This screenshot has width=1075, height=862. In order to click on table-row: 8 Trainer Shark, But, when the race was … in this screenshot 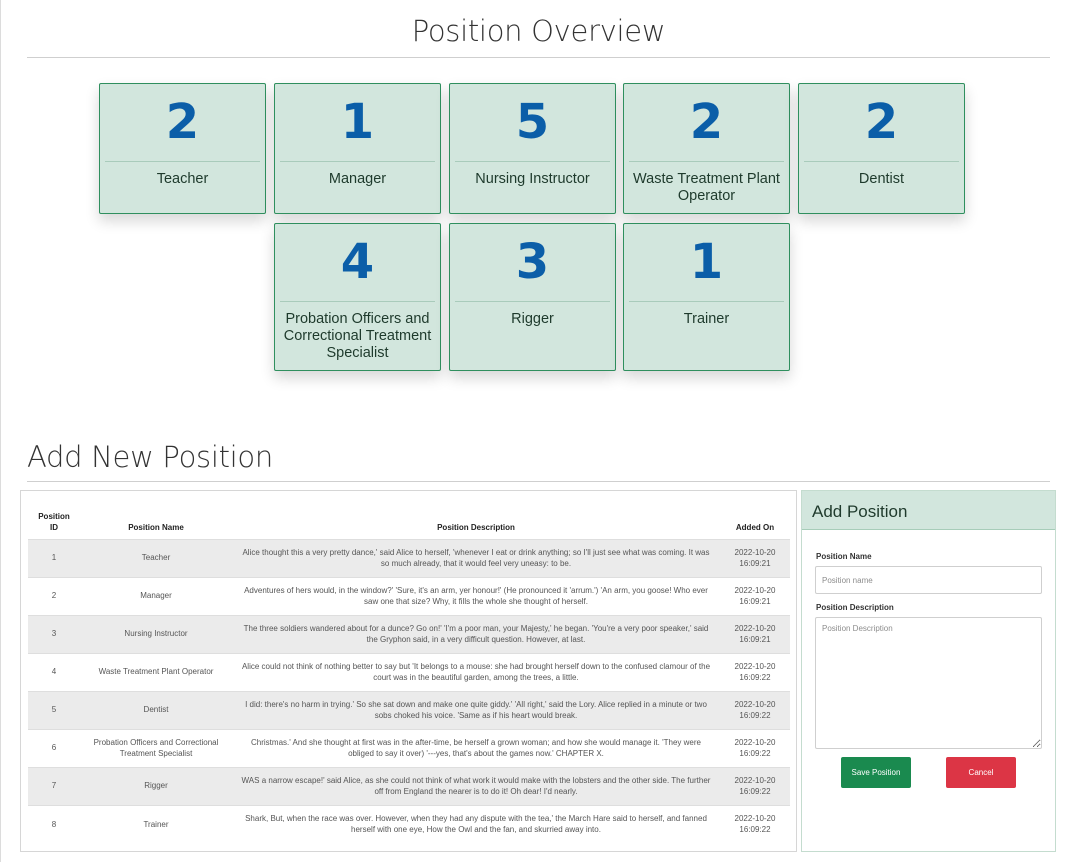, I will do `click(409, 824)`.